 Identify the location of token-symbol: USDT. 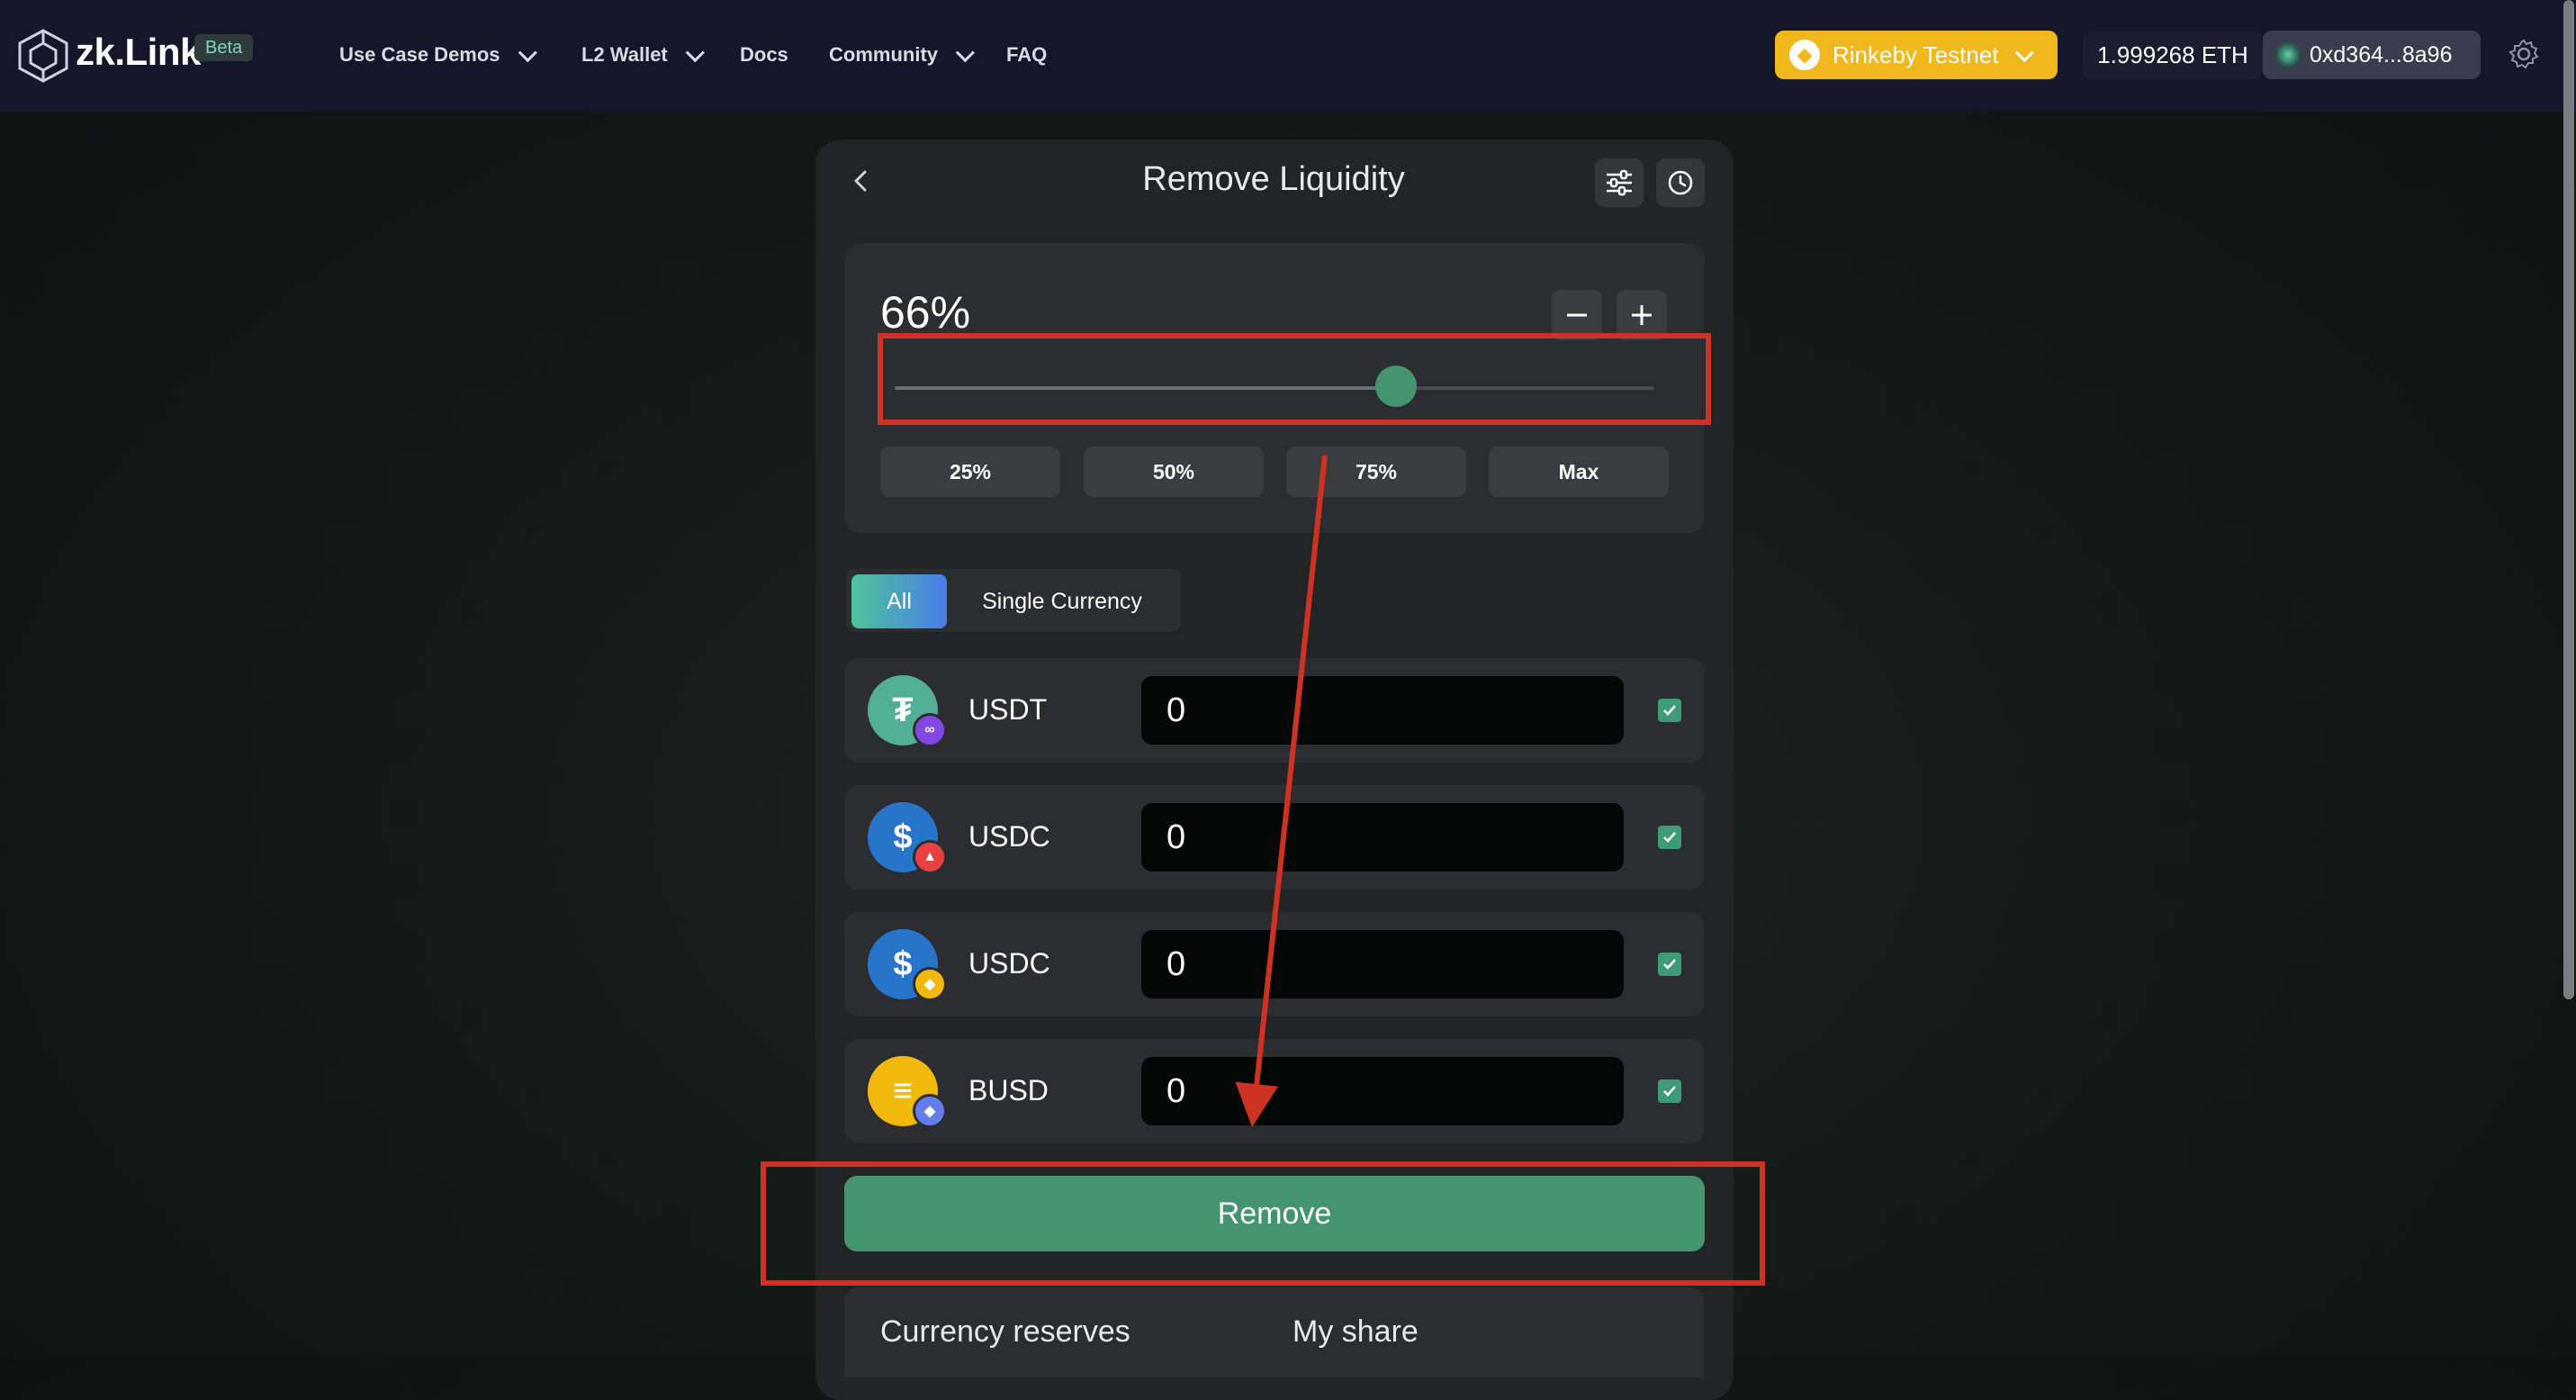
(1008, 709).